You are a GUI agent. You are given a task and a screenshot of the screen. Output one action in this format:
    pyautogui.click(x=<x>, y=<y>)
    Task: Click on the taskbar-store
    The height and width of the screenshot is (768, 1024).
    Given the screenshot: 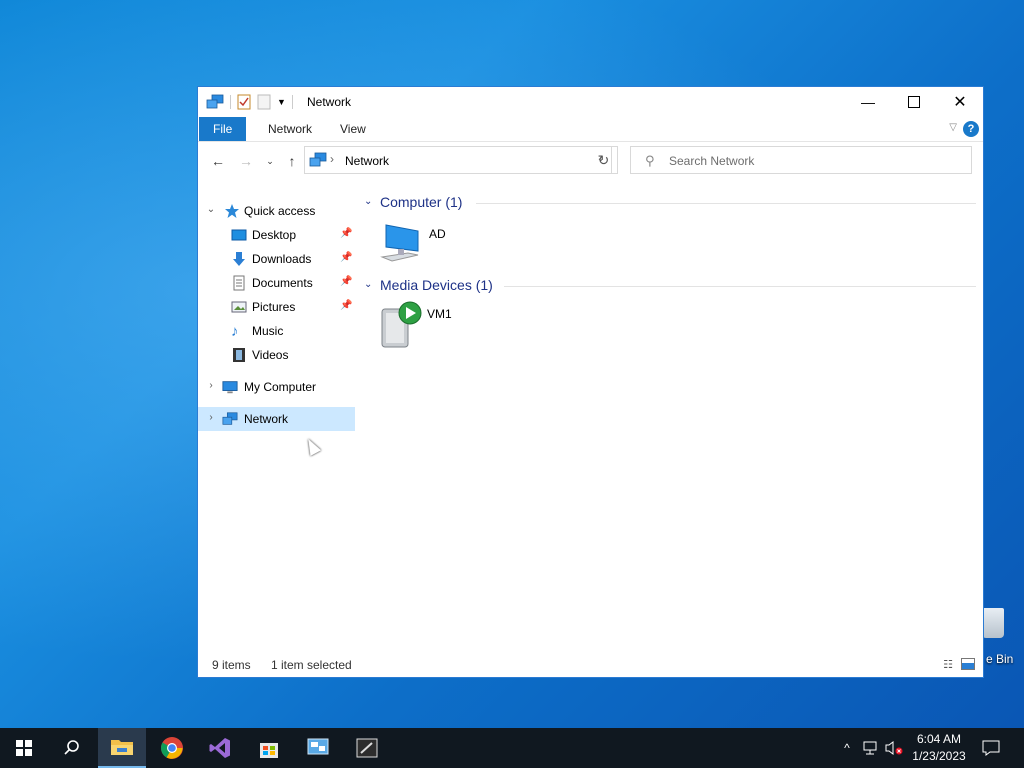 What is the action you would take?
    pyautogui.click(x=269, y=748)
    